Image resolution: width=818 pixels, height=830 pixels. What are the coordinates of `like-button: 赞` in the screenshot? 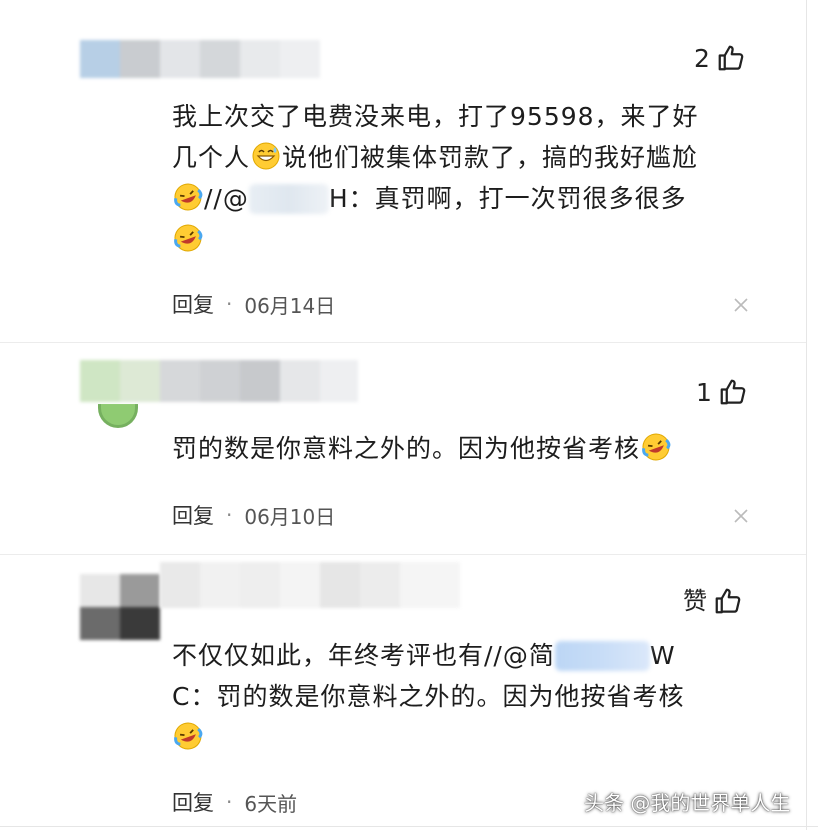 It's located at (713, 601).